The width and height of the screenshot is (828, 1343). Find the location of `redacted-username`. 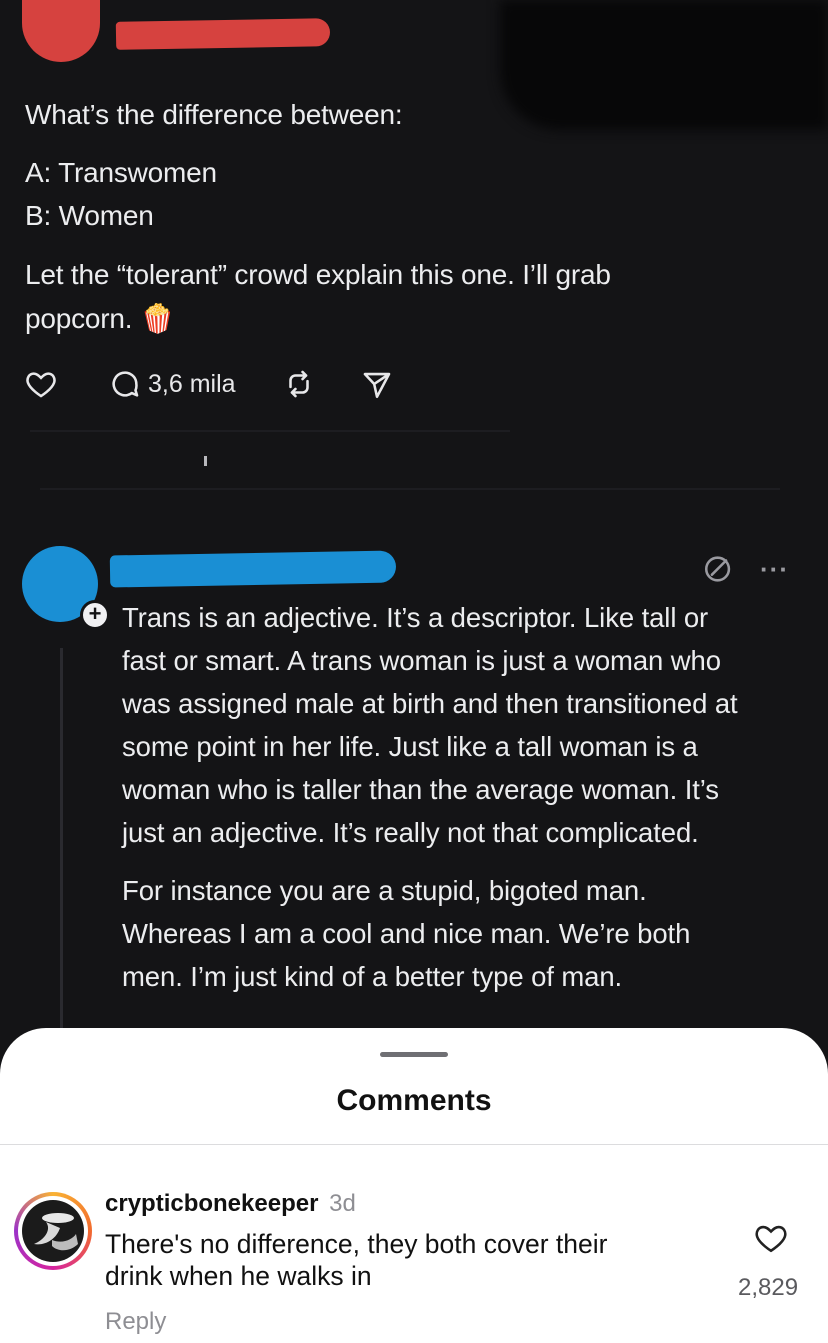

redacted-username is located at coordinates (223, 34).